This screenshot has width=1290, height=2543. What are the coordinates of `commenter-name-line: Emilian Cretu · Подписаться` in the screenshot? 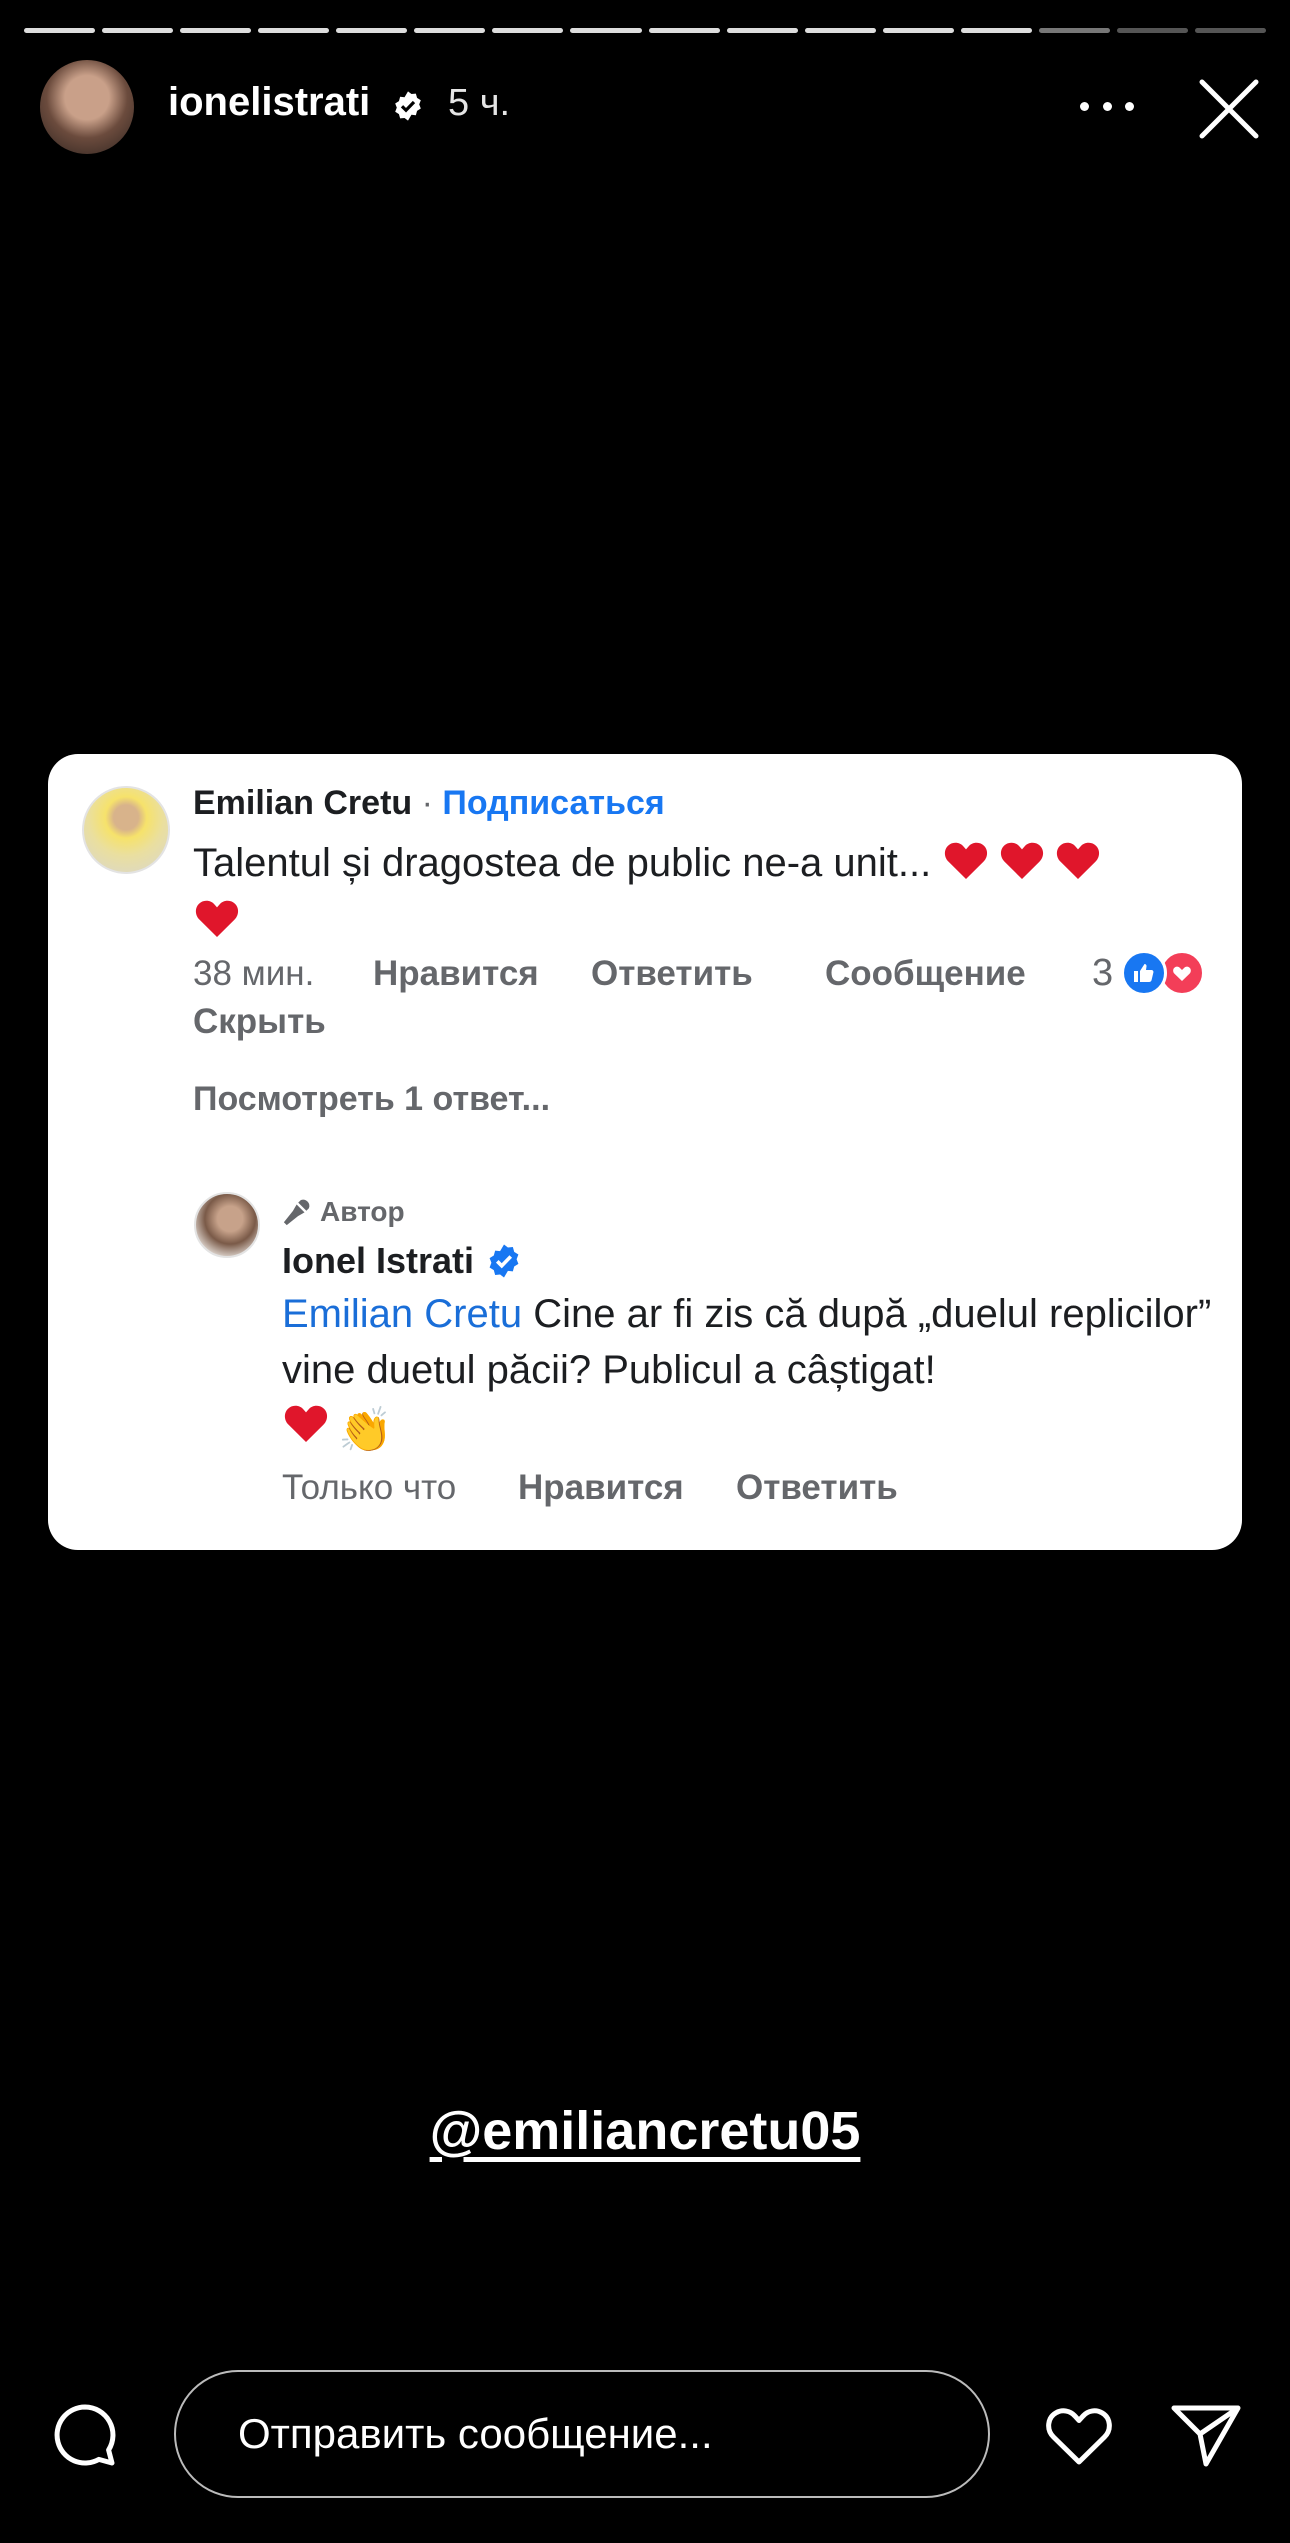 It's located at (429, 803).